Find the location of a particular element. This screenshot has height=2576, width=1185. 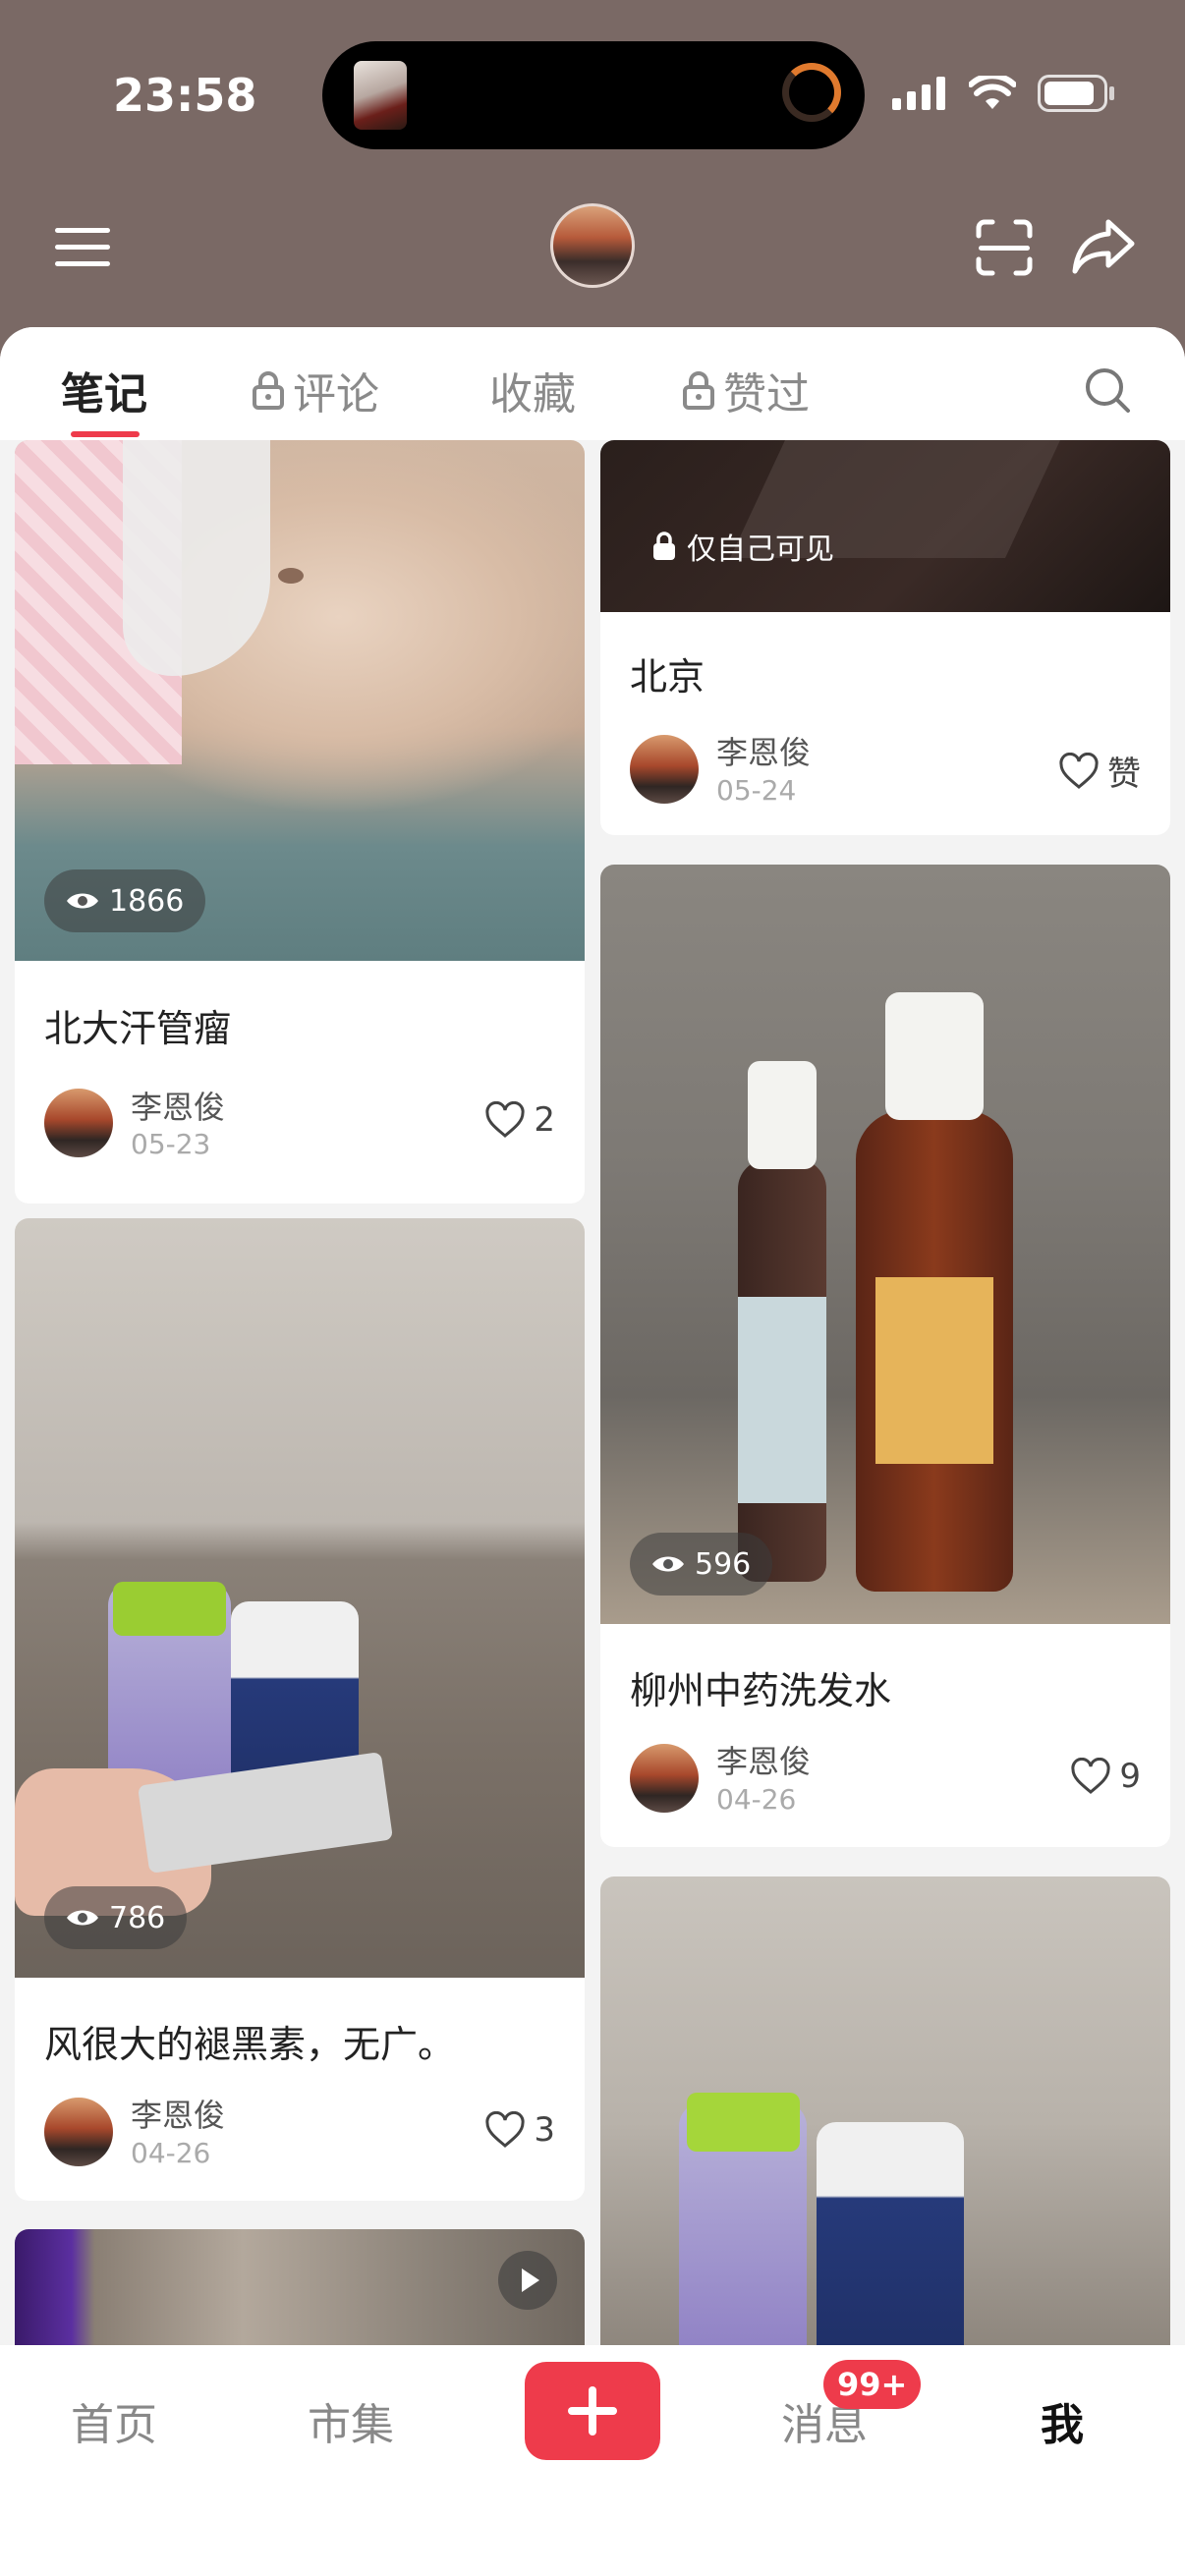

menu-icon is located at coordinates (83, 247).